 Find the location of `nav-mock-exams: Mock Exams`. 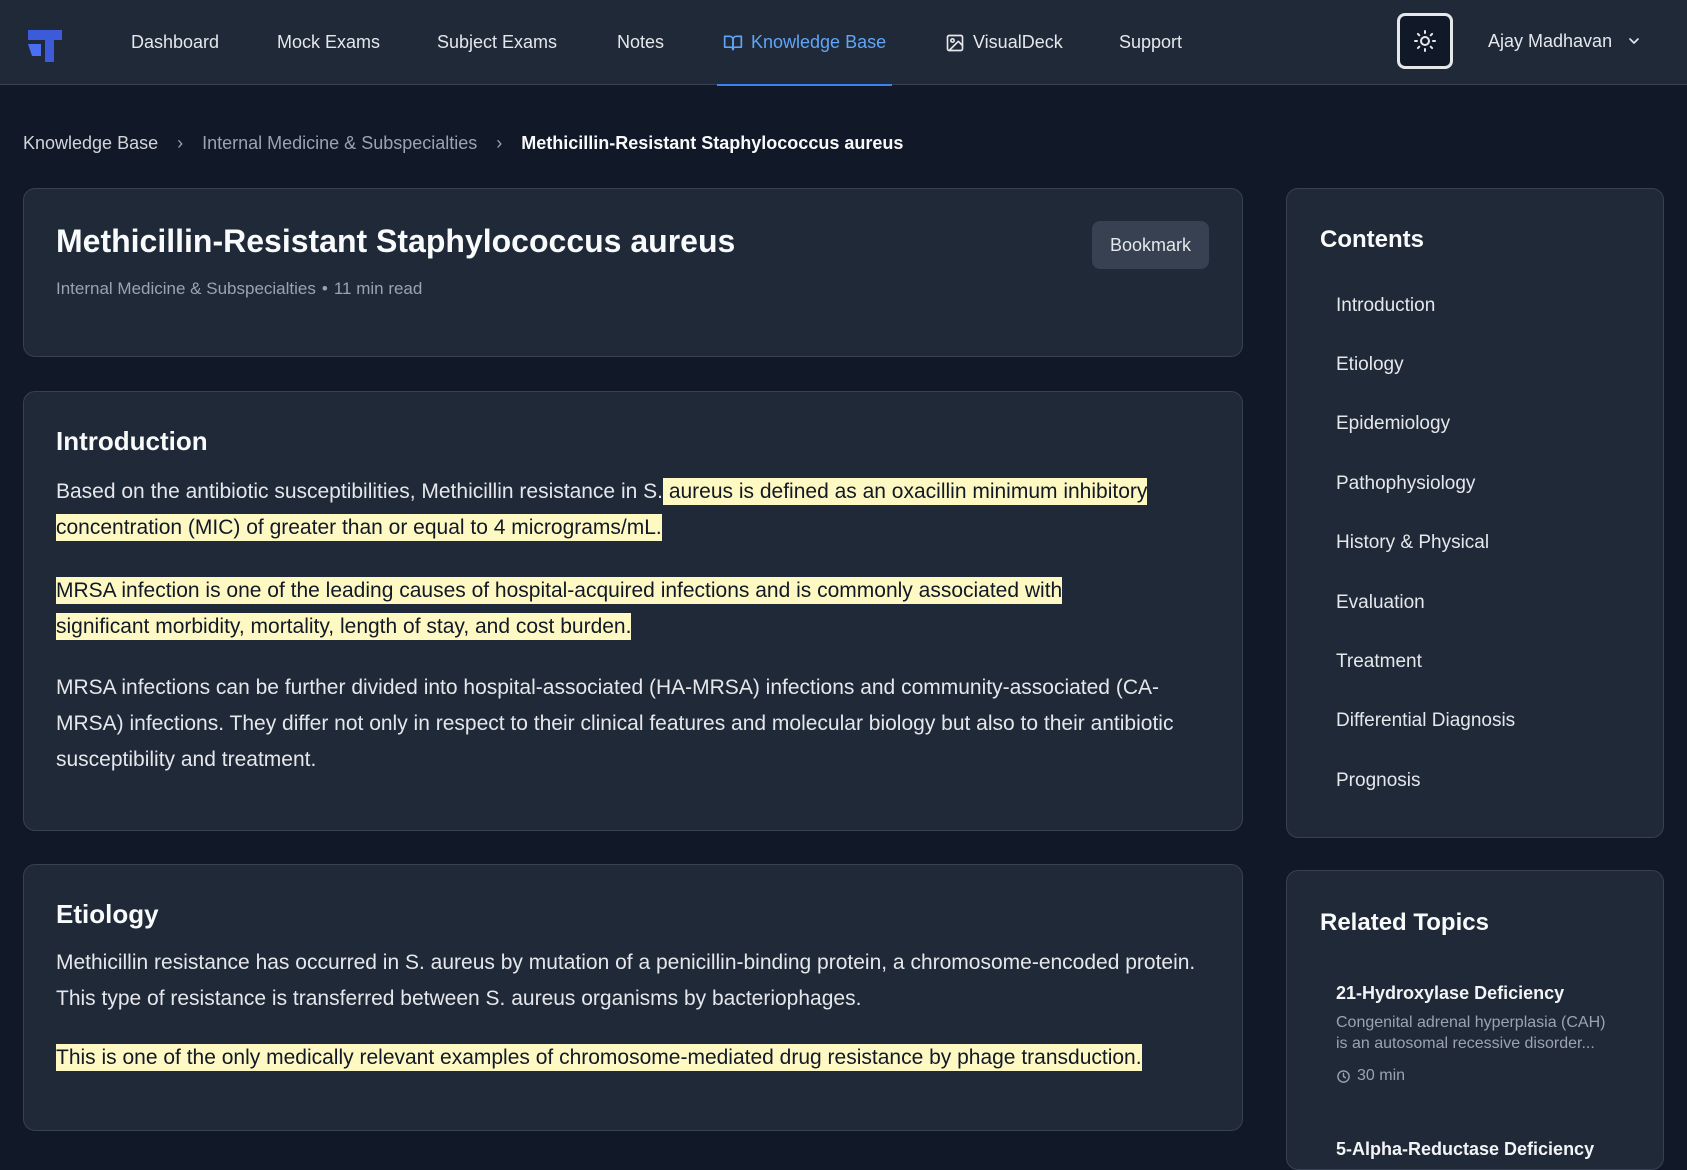

nav-mock-exams: Mock Exams is located at coordinates (328, 42).